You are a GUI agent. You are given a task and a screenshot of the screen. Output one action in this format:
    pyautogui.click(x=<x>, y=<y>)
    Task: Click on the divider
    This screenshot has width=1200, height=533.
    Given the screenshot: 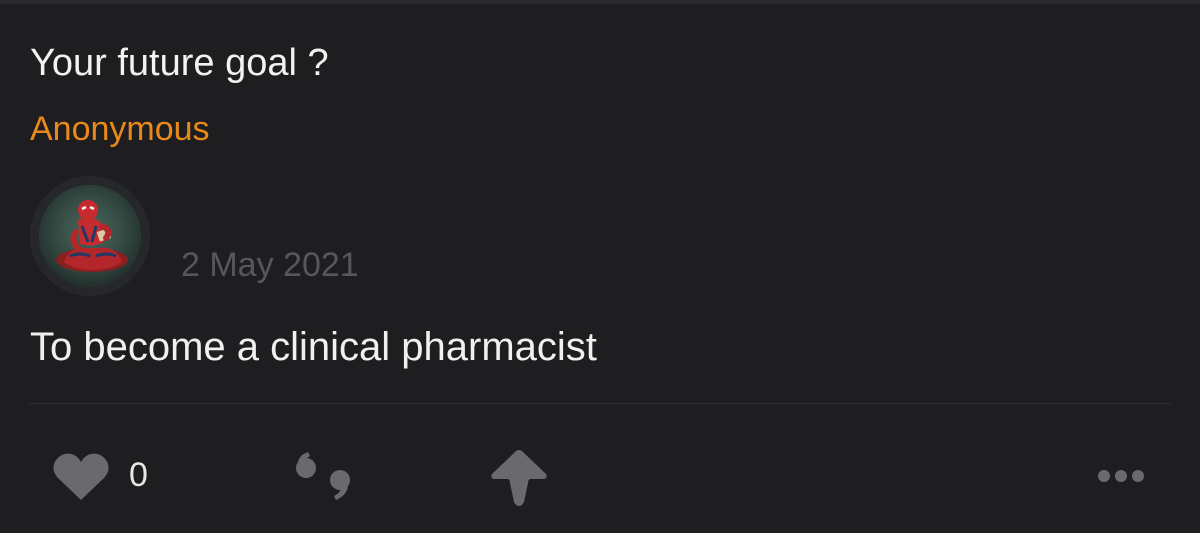 What is the action you would take?
    pyautogui.click(x=600, y=403)
    